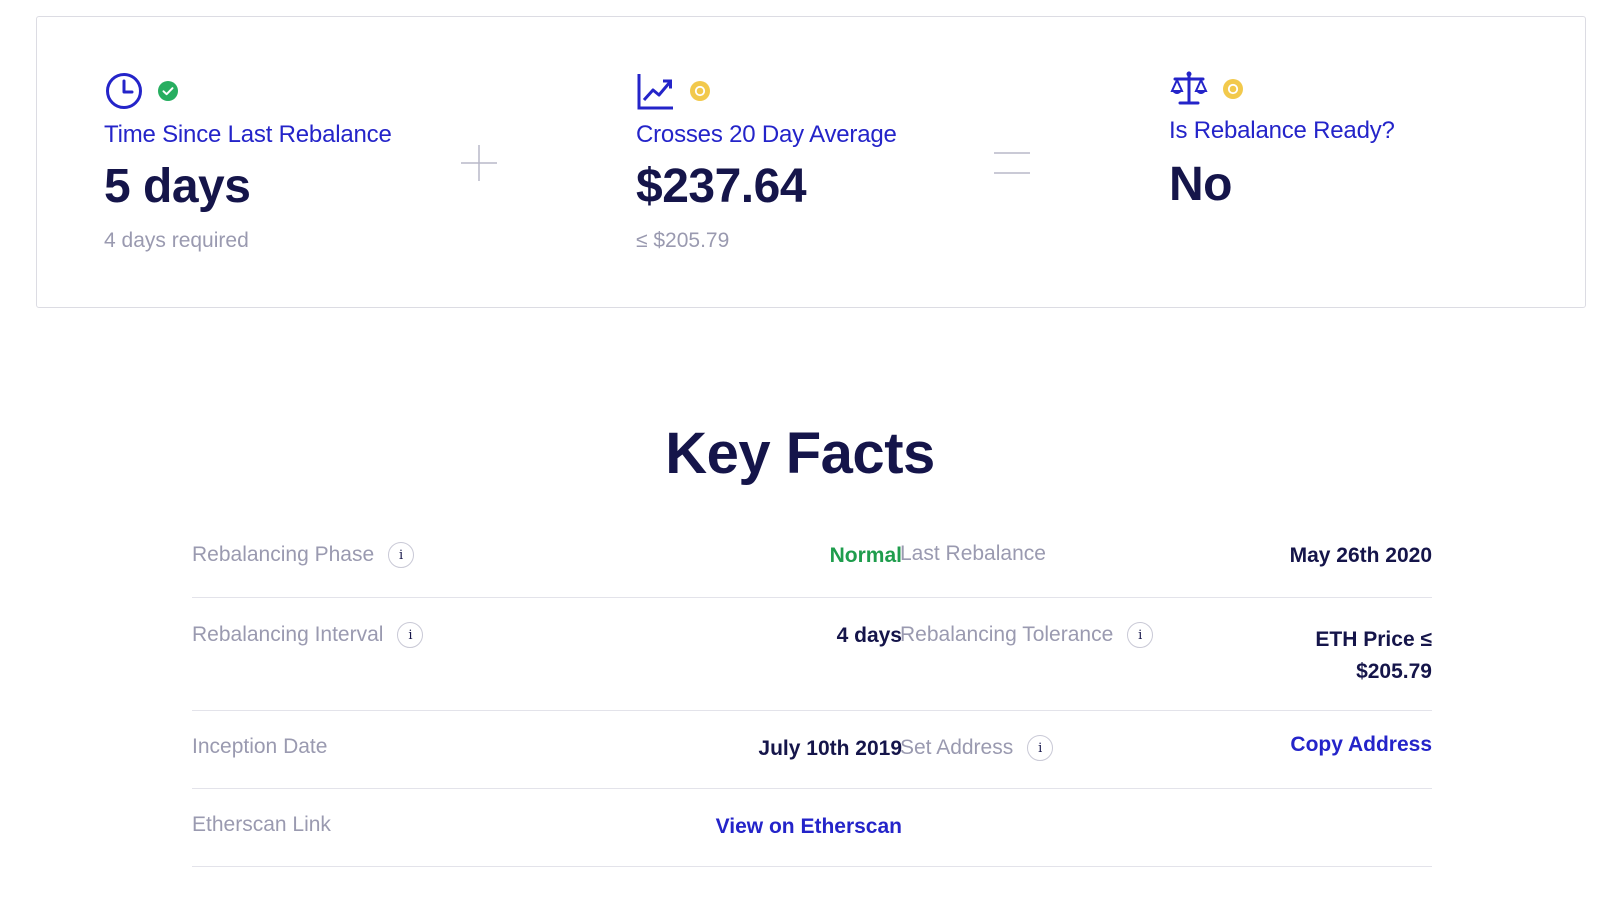 This screenshot has width=1600, height=910. What do you see at coordinates (1282, 130) in the screenshot?
I see `metric-label: Is Rebalance Ready?` at bounding box center [1282, 130].